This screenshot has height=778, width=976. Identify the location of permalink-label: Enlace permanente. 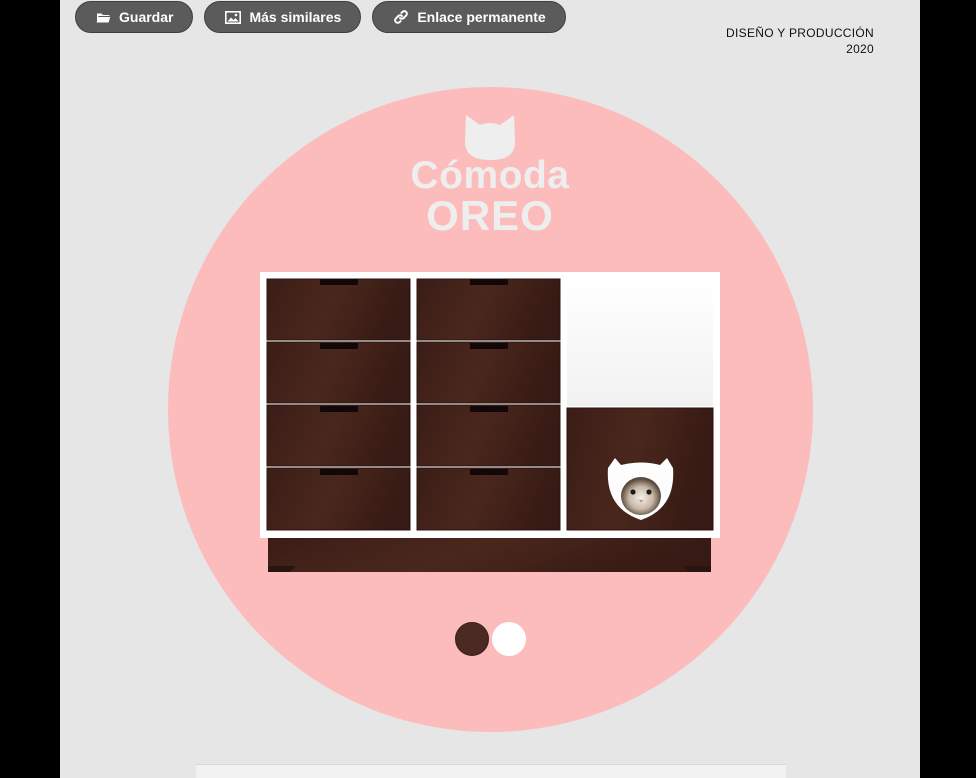
(481, 17).